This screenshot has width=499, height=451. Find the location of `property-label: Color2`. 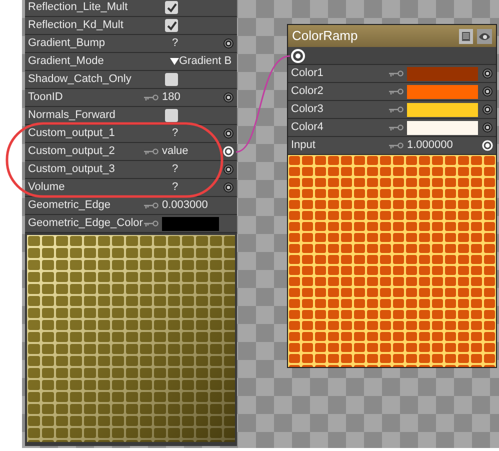

property-label: Color2 is located at coordinates (307, 92).